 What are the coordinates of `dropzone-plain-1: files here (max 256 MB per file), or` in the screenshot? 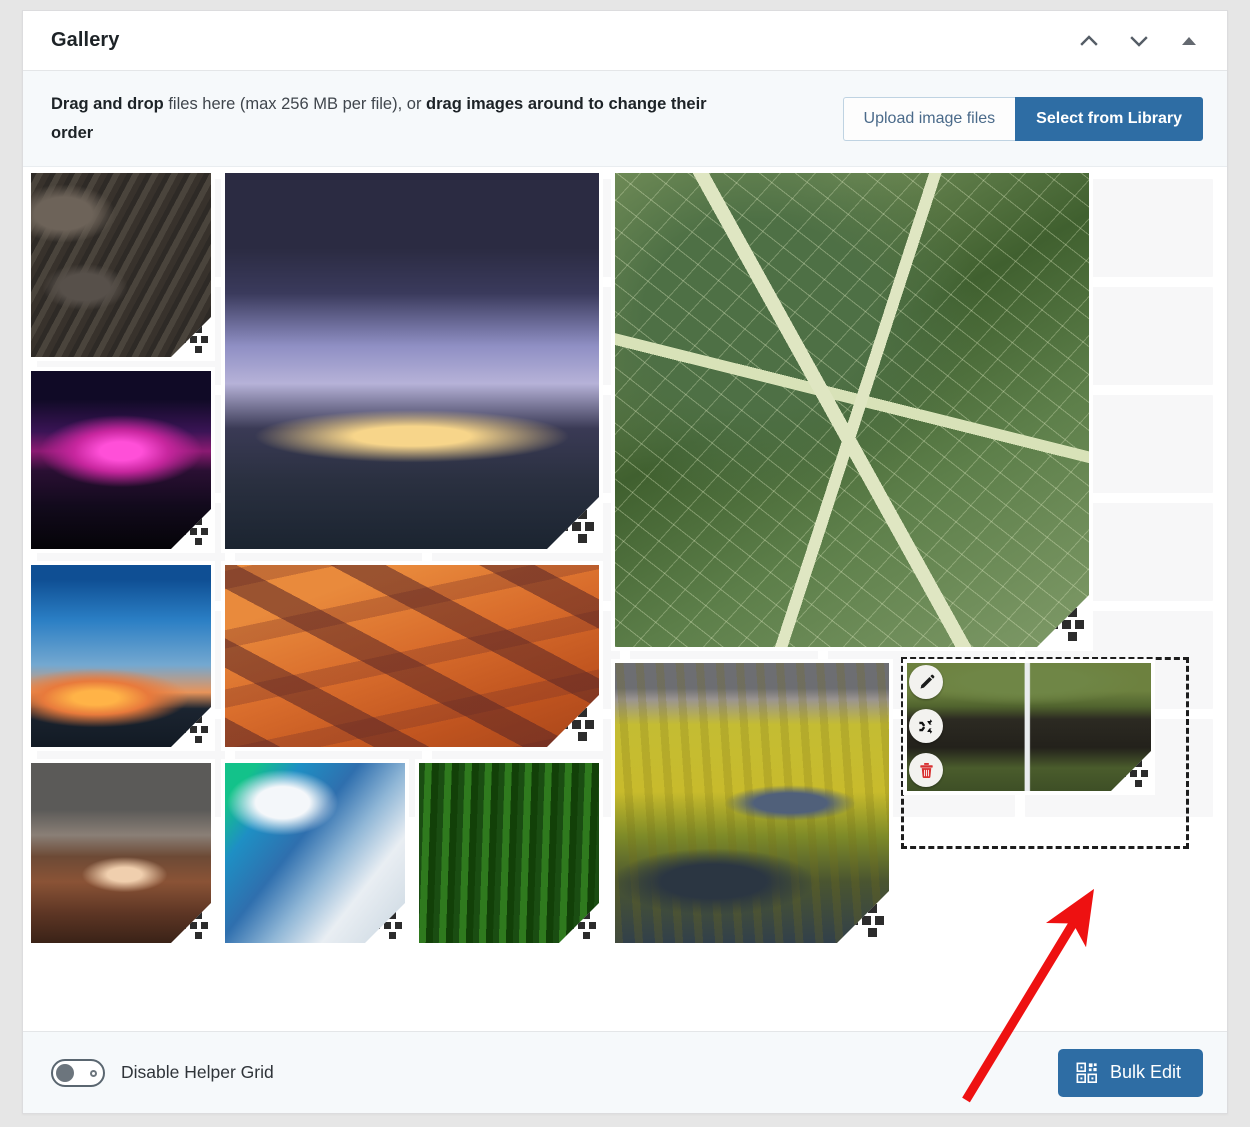 It's located at (295, 104).